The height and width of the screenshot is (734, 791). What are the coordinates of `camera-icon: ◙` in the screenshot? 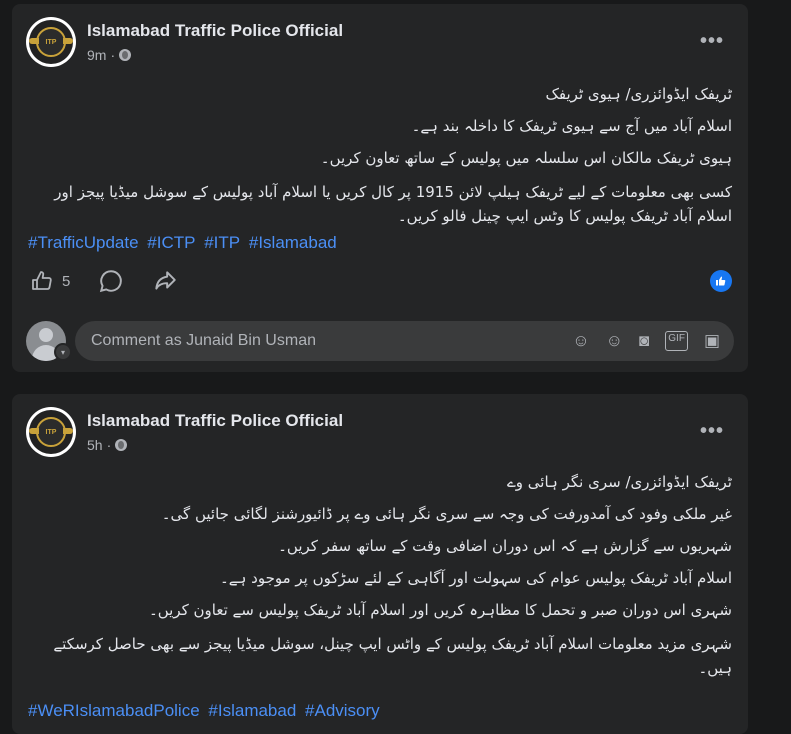 It's located at (644, 341).